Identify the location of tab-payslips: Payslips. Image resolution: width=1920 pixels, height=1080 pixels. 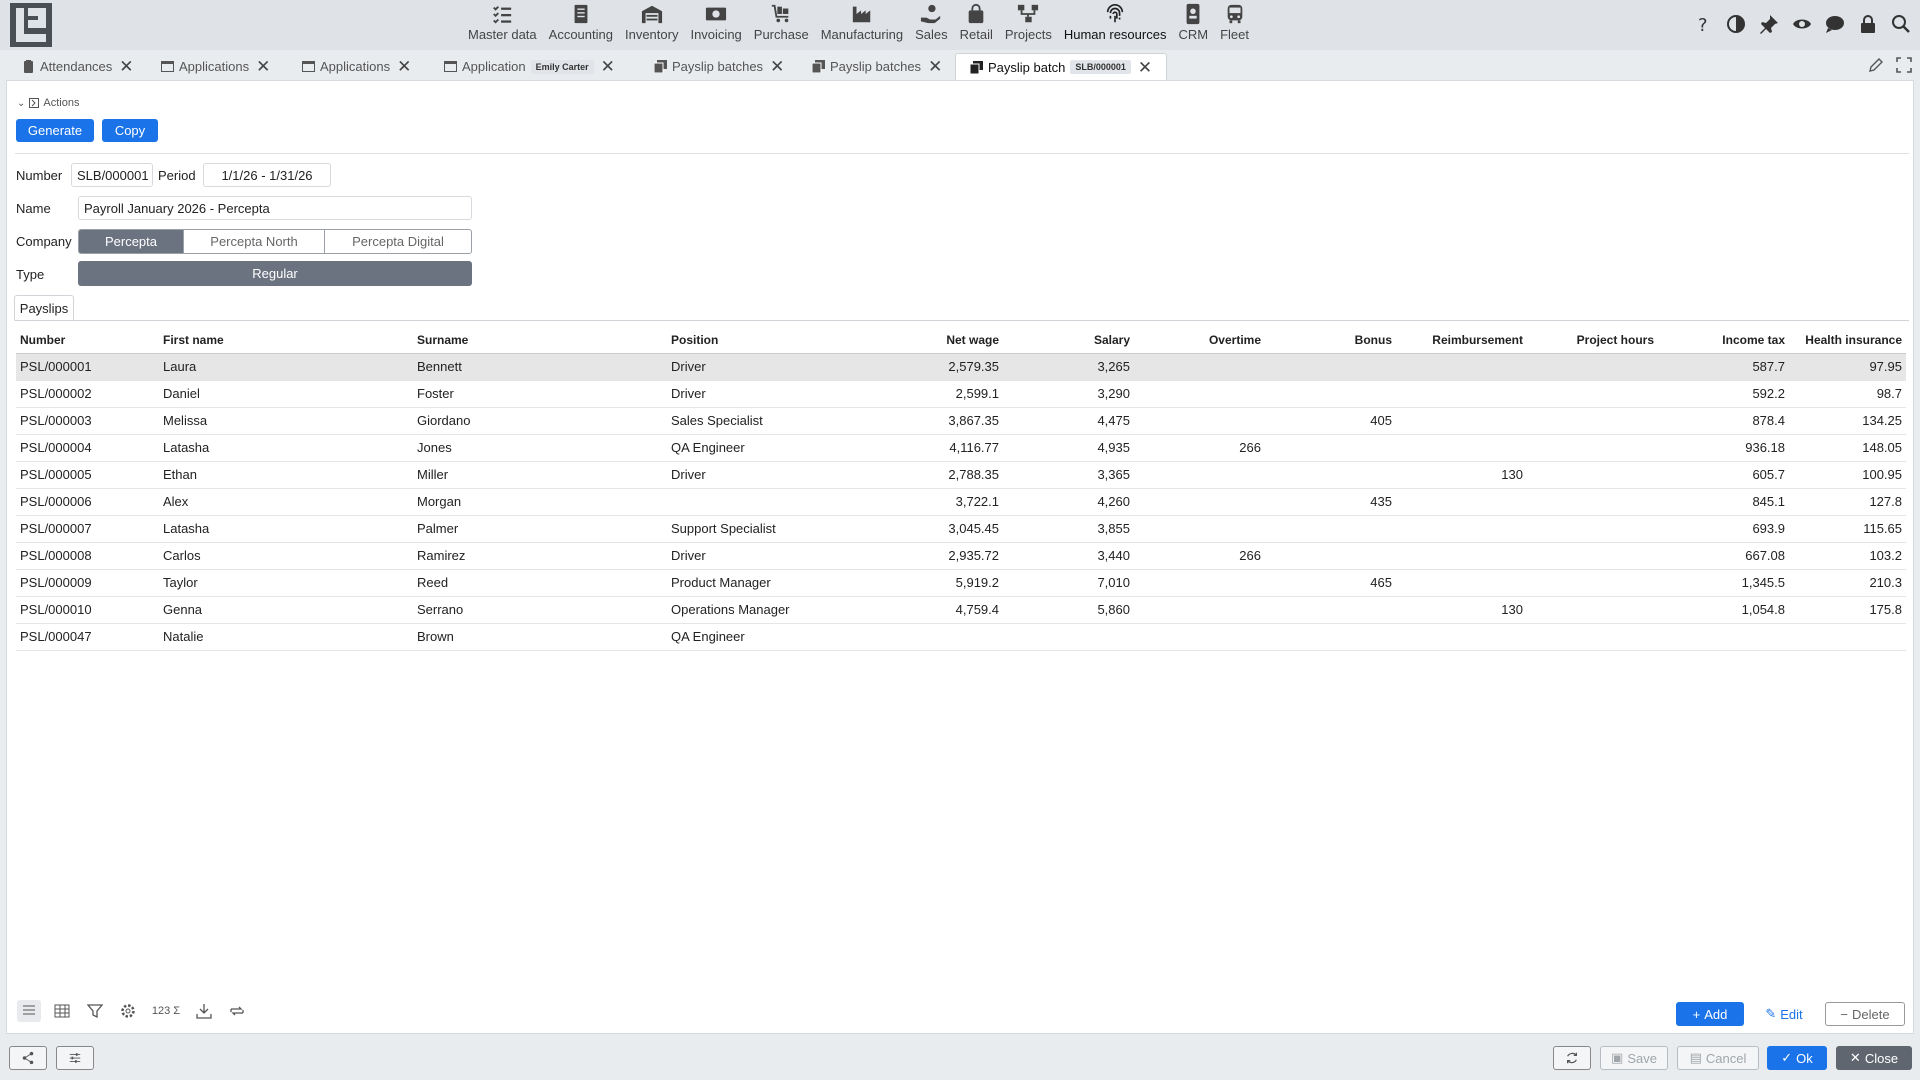
(44, 308).